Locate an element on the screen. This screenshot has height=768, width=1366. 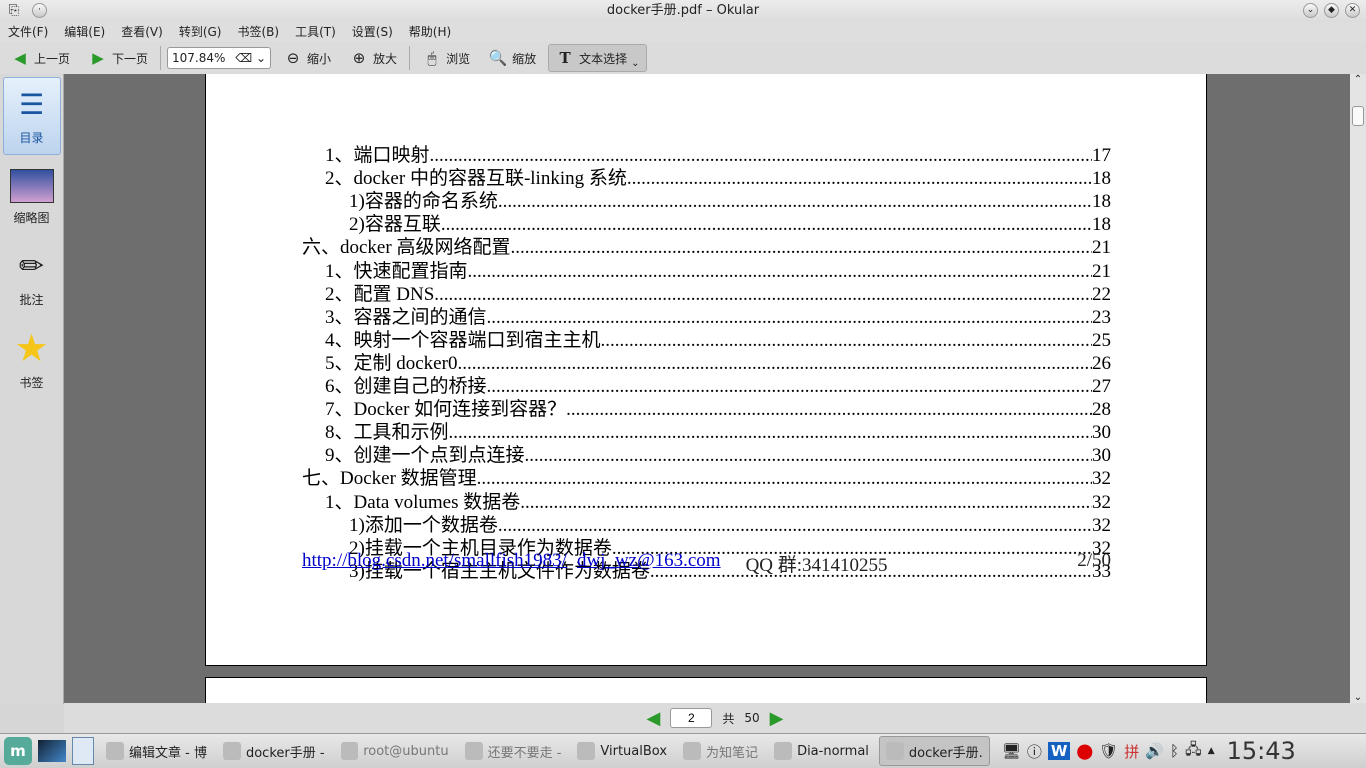
menu-tools: 工具(T) is located at coordinates (319, 32).